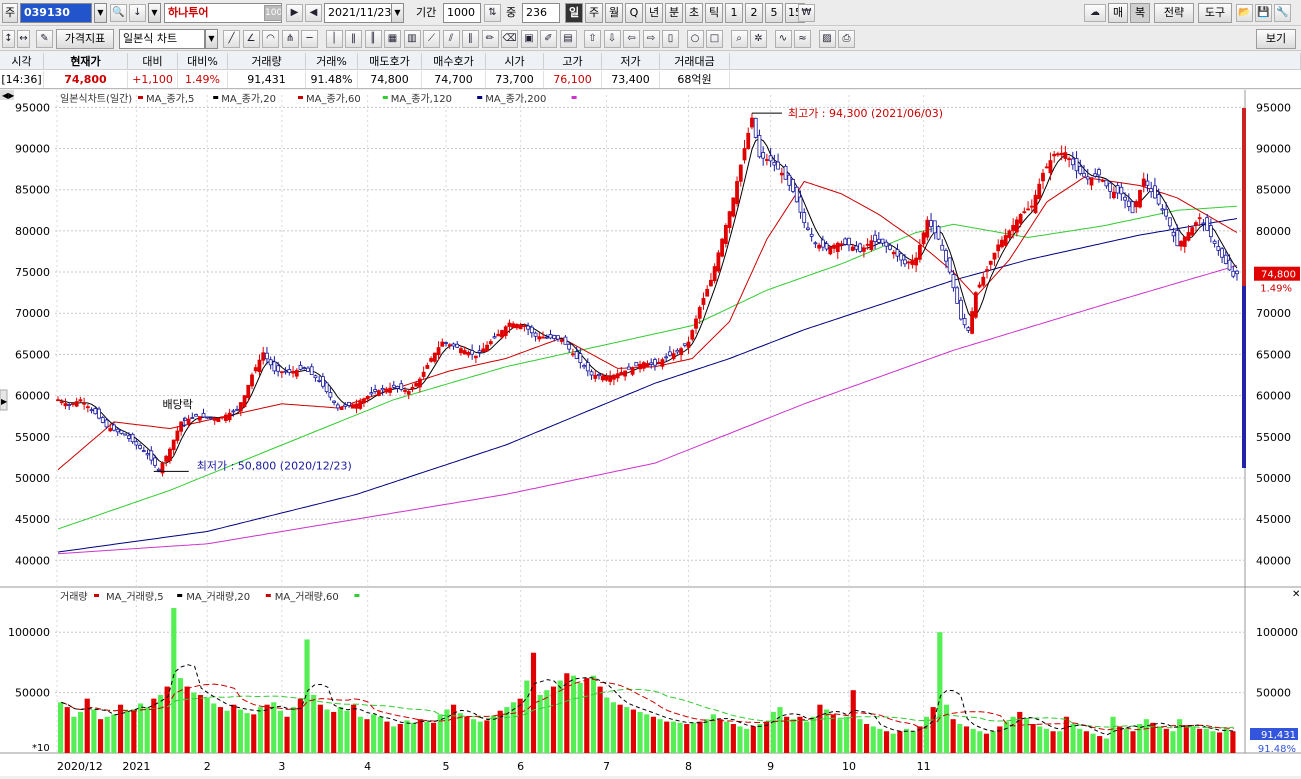 This screenshot has width=1301, height=779. What do you see at coordinates (806, 13) in the screenshot?
I see `currency-icon: ₩` at bounding box center [806, 13].